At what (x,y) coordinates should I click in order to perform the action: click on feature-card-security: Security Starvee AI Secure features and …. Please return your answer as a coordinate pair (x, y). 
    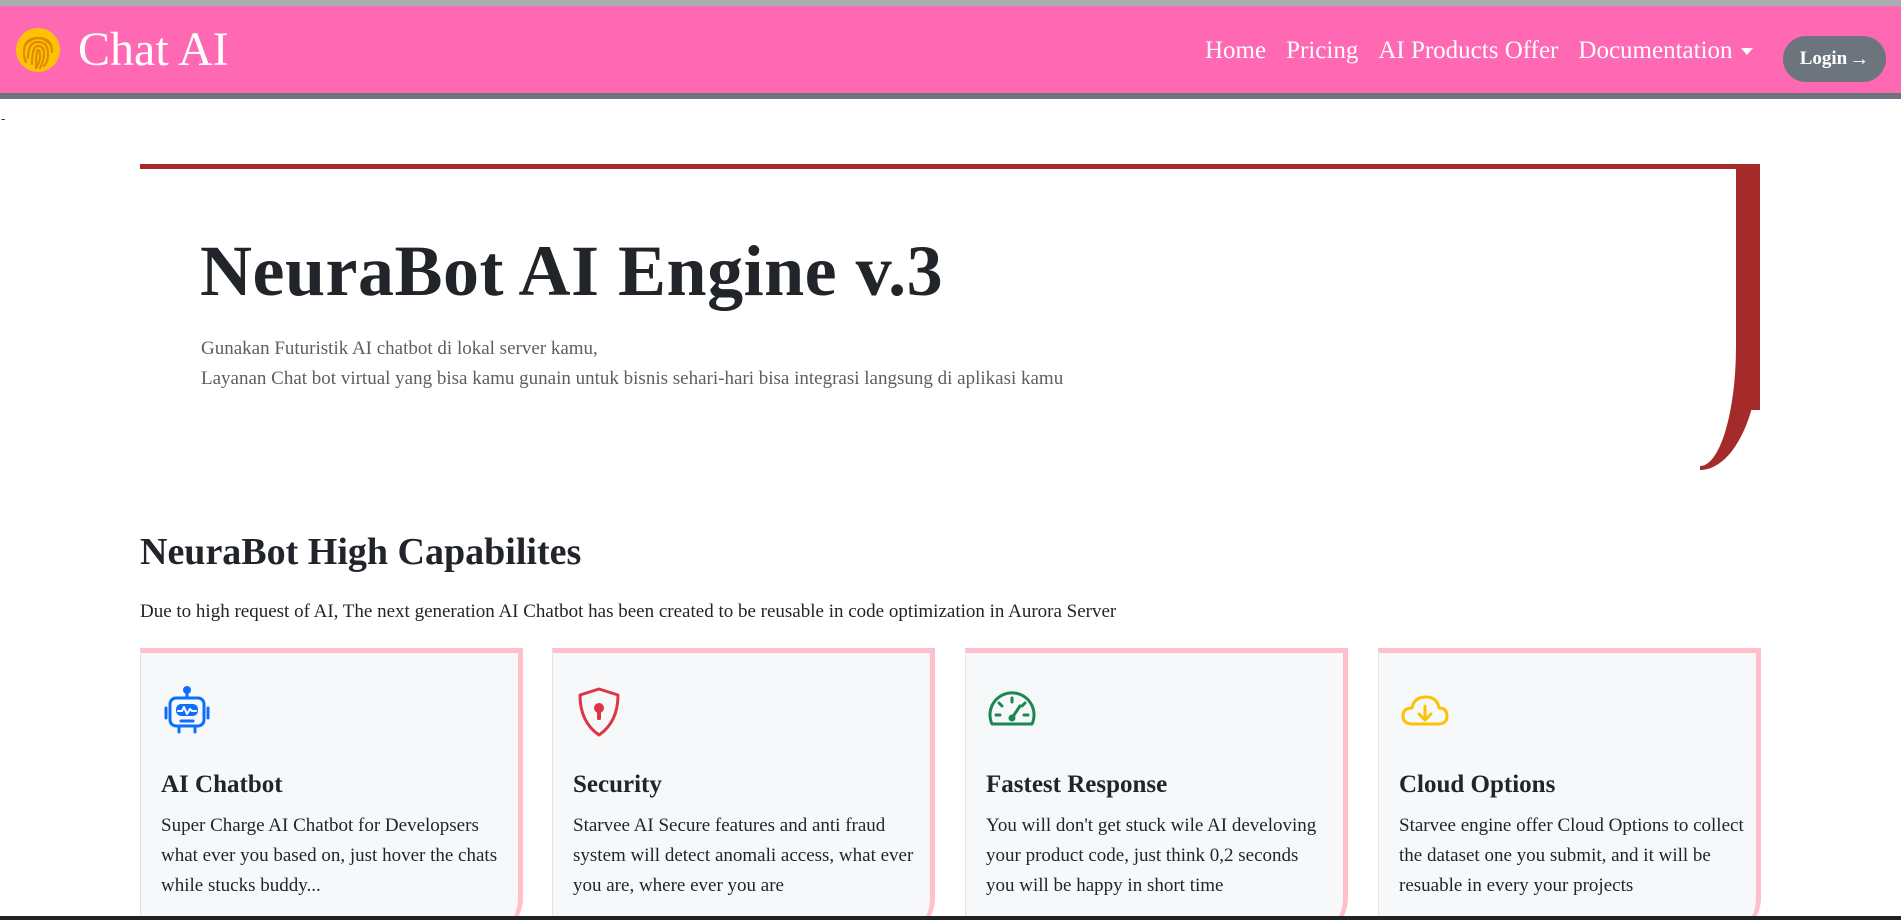
    Looking at the image, I should click on (743, 784).